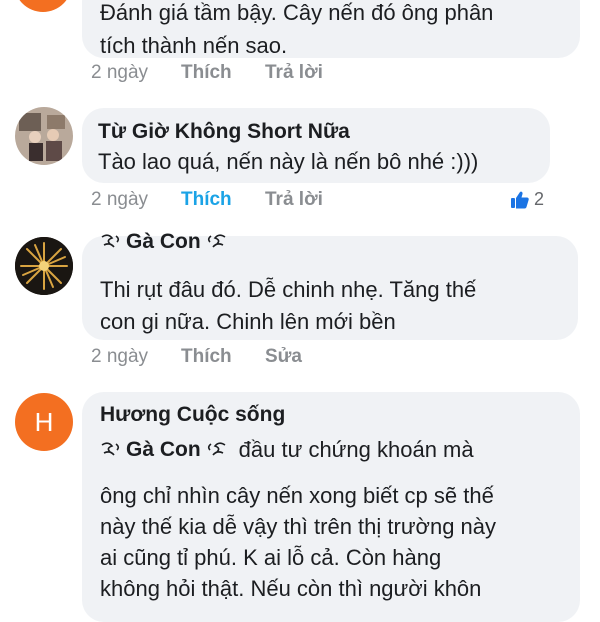  What do you see at coordinates (224, 132) in the screenshot?
I see `comment-author: Từ Giờ Không Short Nữa` at bounding box center [224, 132].